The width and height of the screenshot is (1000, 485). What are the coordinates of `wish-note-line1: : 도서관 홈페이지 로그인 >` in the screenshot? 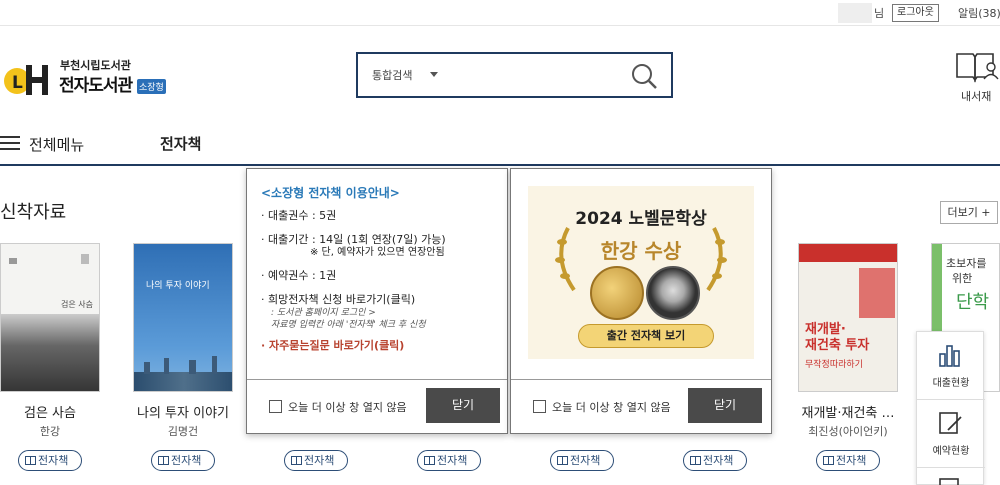 It's located at (323, 313).